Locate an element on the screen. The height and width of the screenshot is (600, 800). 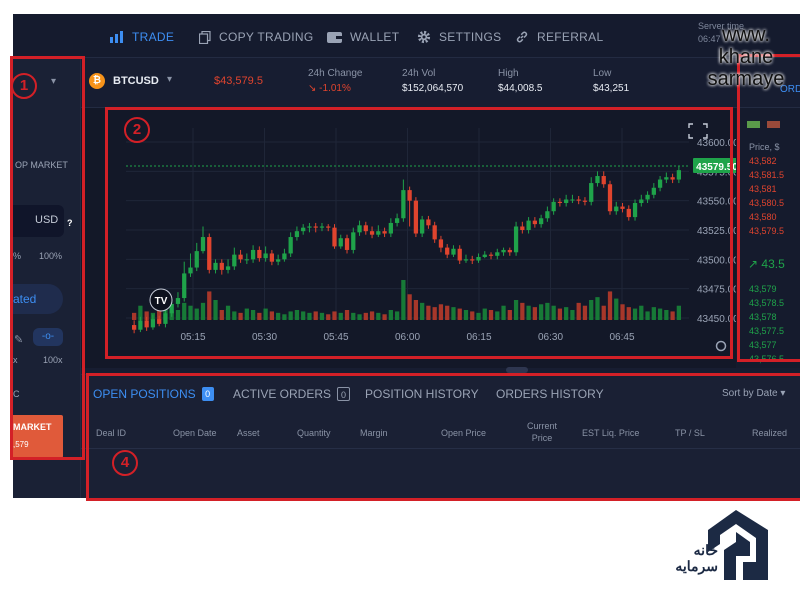
stat-high-value: $44,008.5 is located at coordinates (520, 88).